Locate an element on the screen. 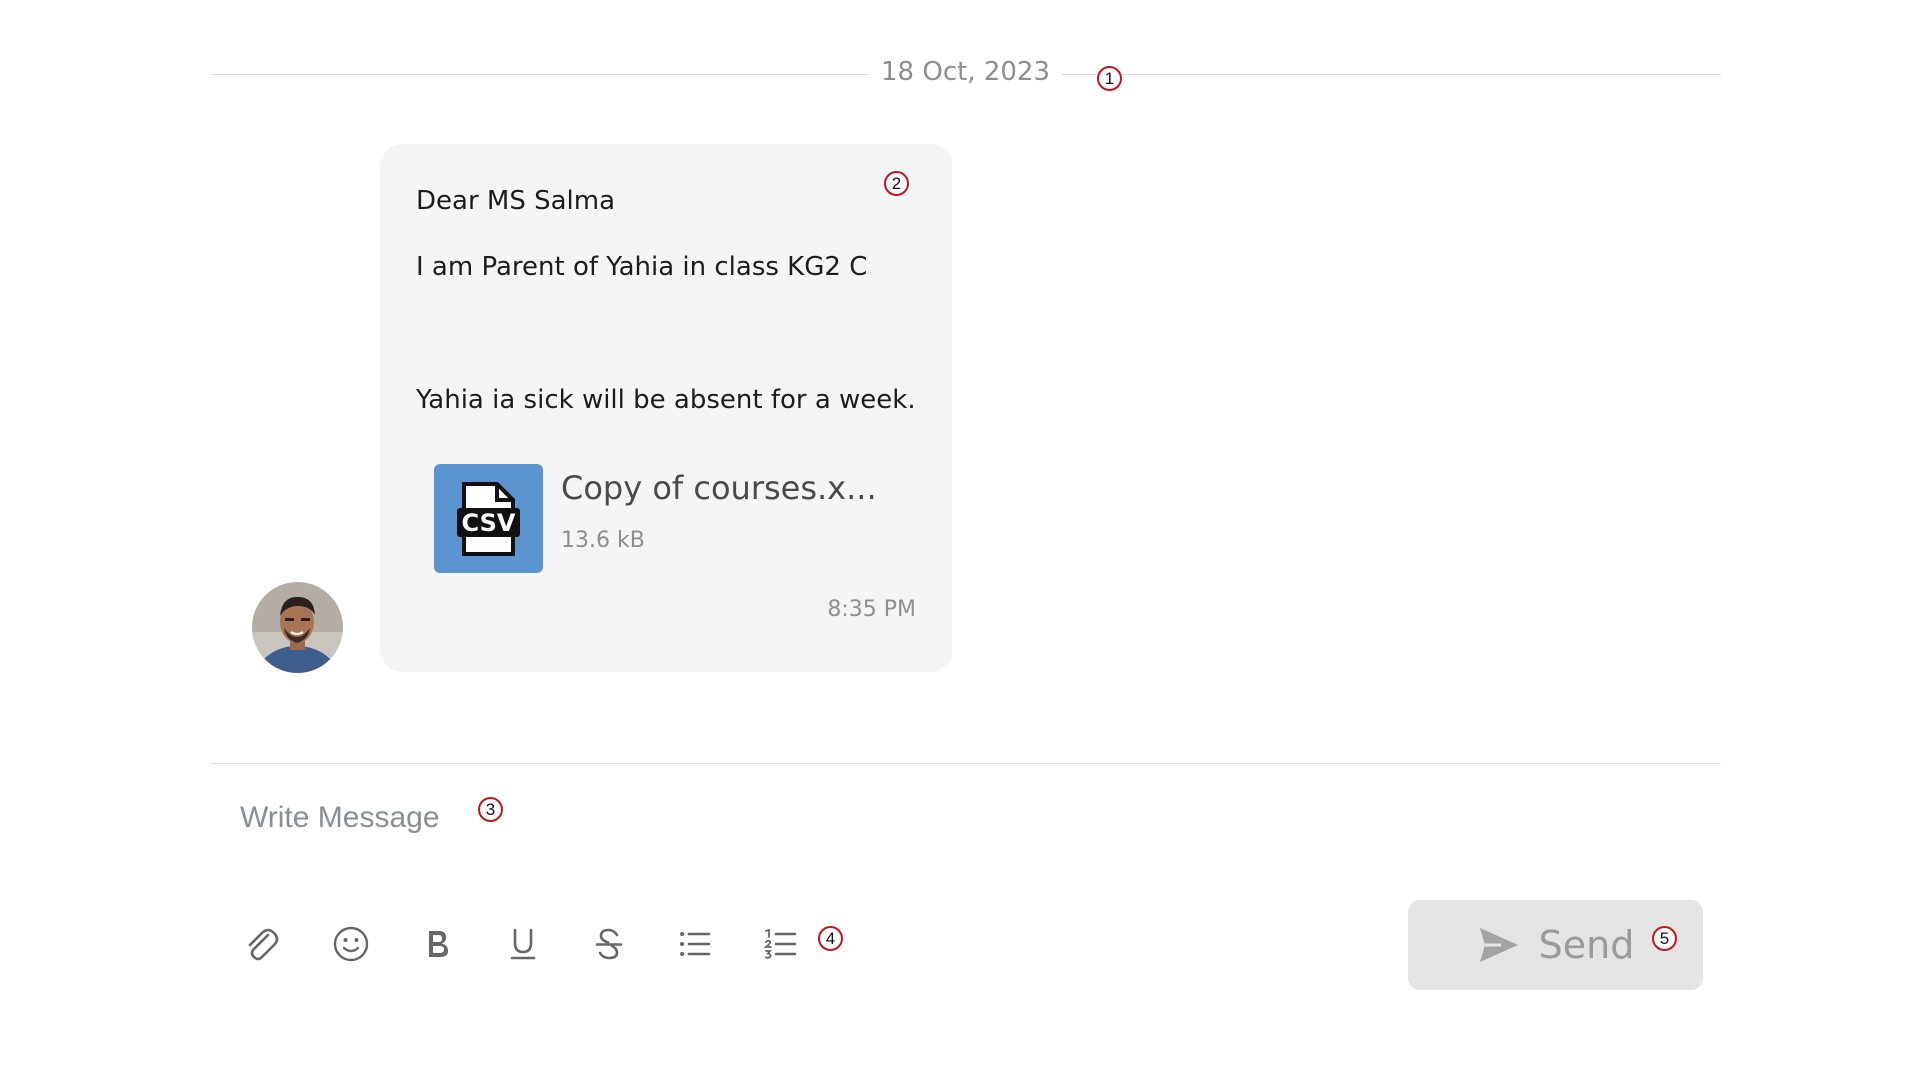  annotation-marker-1: 1 is located at coordinates (1109, 78).